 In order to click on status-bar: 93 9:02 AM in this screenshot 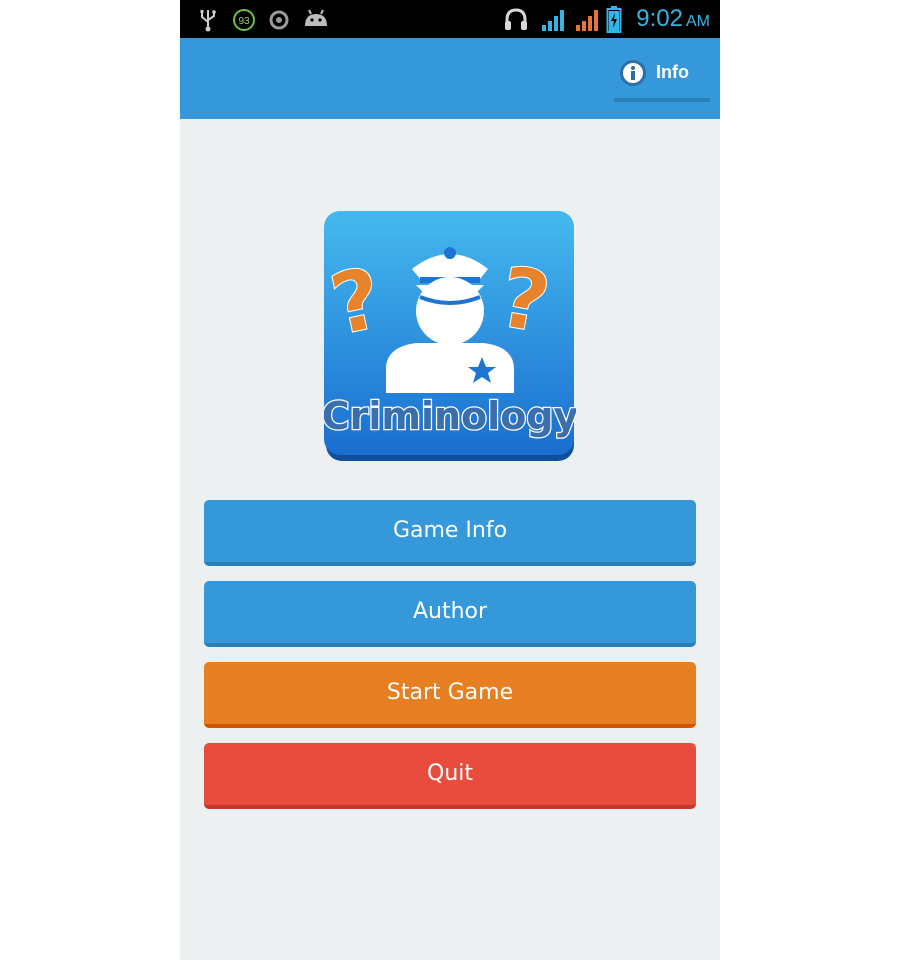, I will do `click(450, 19)`.